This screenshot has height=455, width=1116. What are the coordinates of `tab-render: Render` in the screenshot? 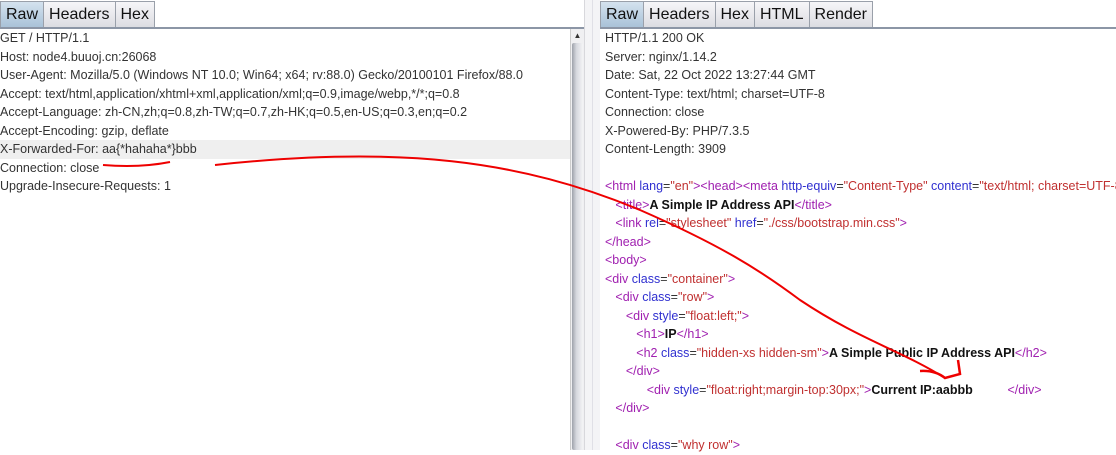 It's located at (841, 14).